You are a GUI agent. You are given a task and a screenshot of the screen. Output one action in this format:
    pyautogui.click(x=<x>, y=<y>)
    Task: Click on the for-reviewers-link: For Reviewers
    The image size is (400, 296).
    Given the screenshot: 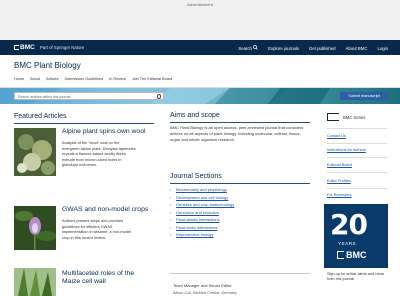 What is the action you would take?
    pyautogui.click(x=339, y=195)
    